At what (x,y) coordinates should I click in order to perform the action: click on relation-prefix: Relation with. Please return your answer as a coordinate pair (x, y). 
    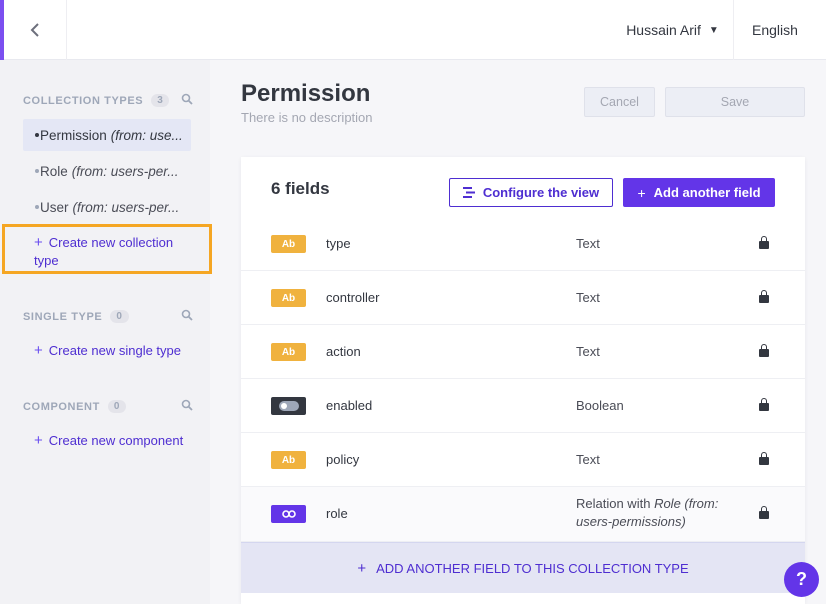
    Looking at the image, I should click on (613, 503).